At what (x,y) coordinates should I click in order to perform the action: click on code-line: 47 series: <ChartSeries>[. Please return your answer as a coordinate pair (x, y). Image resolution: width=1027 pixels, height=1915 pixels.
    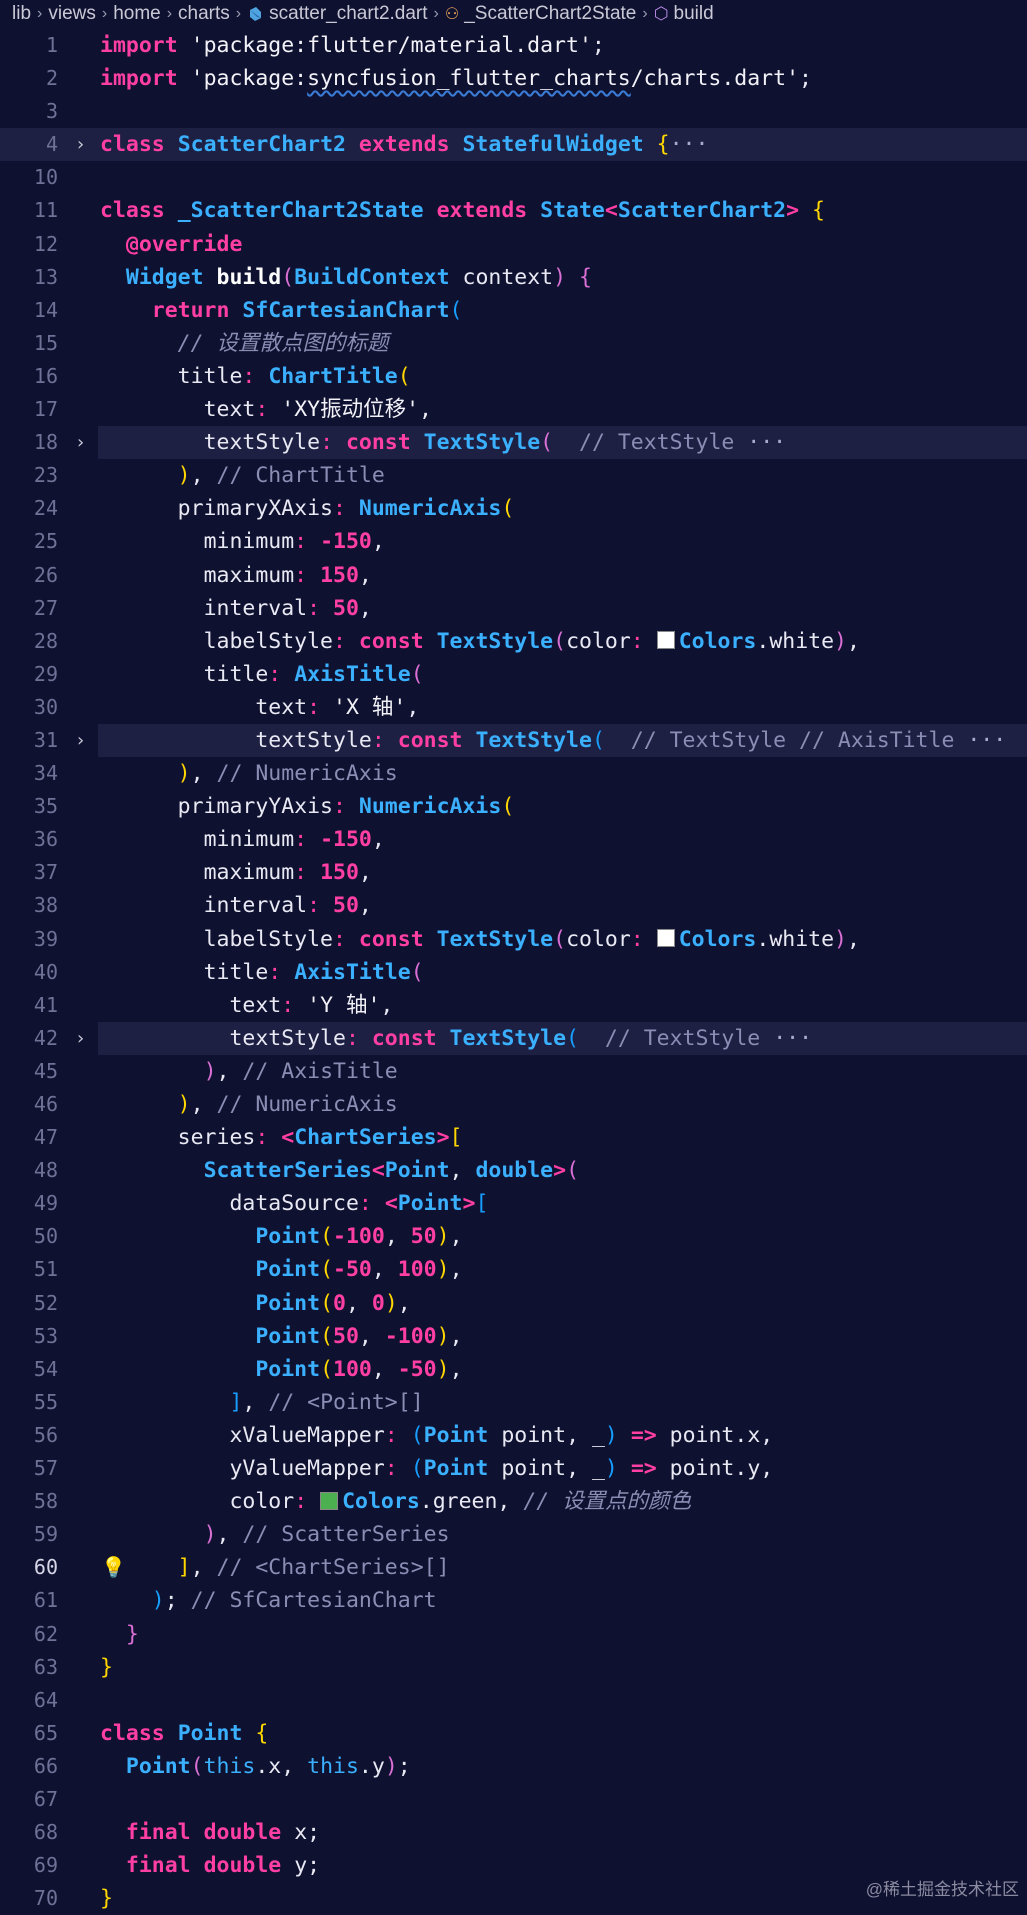
    Looking at the image, I should click on (513, 1137).